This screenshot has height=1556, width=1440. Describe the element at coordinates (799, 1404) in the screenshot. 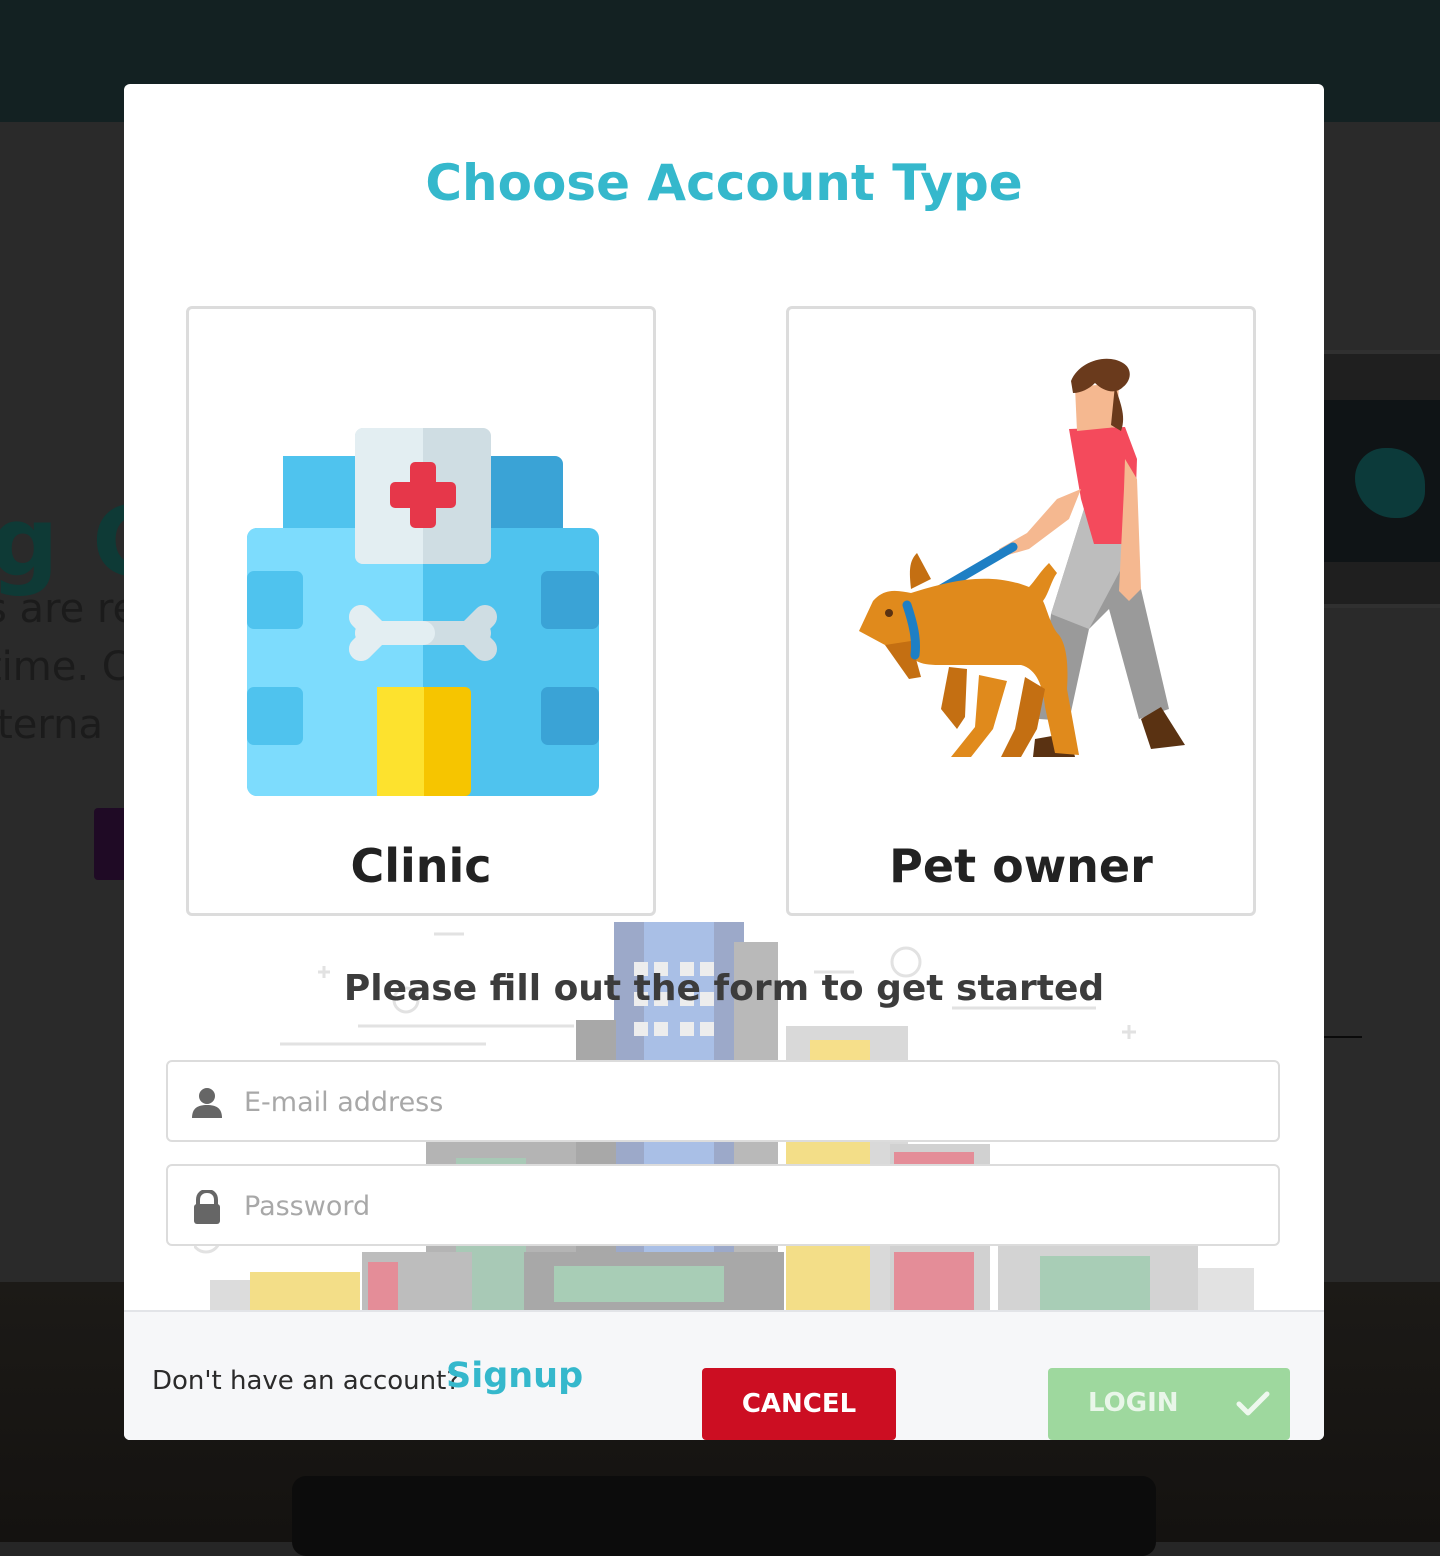

I see `cancel-button: CANCEL` at that location.